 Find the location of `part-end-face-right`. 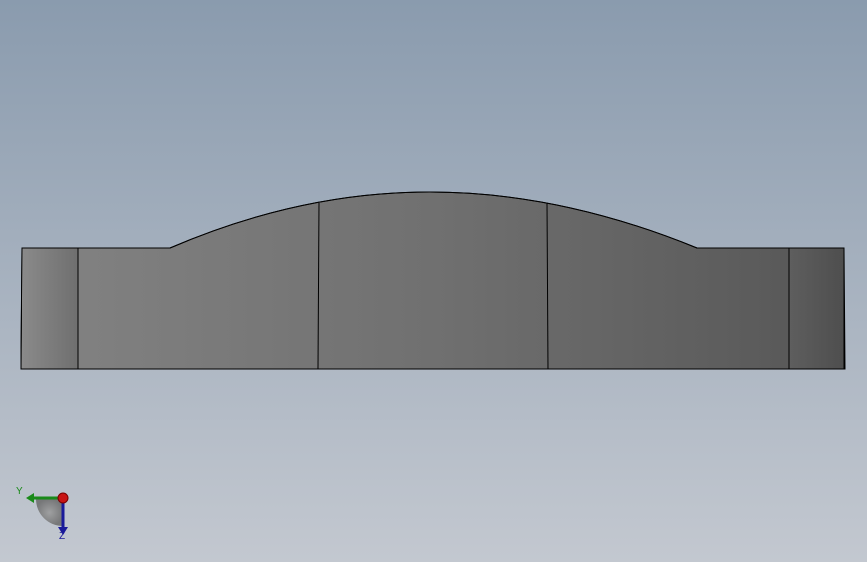

part-end-face-right is located at coordinates (816, 308).